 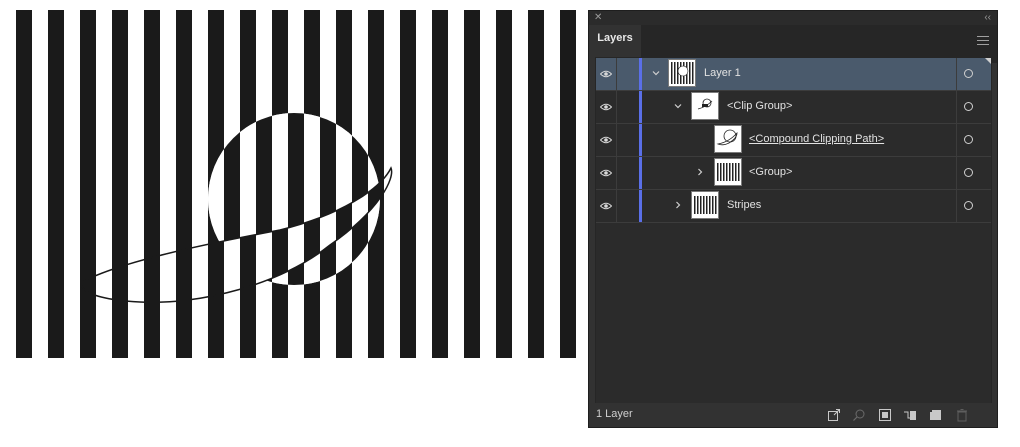 What do you see at coordinates (988, 61) in the screenshot?
I see `selection-corner-mark` at bounding box center [988, 61].